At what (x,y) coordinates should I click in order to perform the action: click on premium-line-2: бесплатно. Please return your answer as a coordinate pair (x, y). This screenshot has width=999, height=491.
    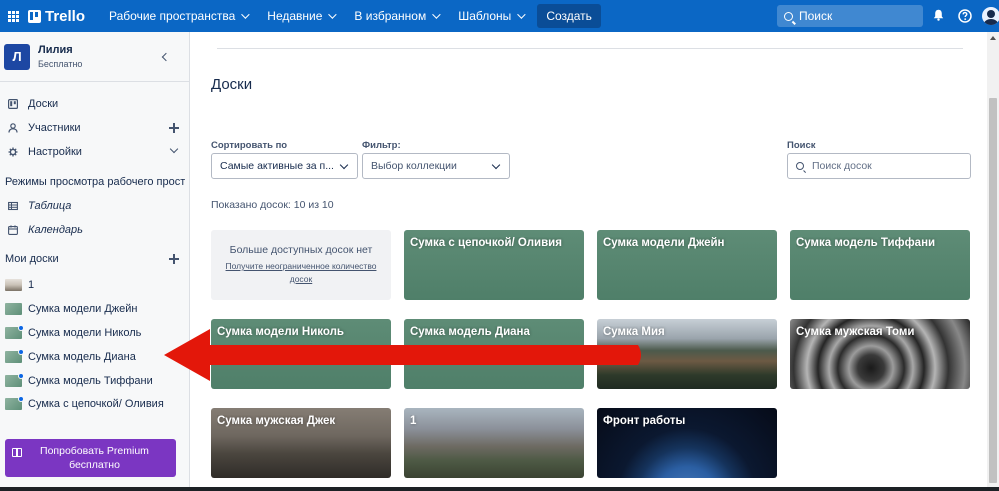
    Looking at the image, I should click on (94, 465).